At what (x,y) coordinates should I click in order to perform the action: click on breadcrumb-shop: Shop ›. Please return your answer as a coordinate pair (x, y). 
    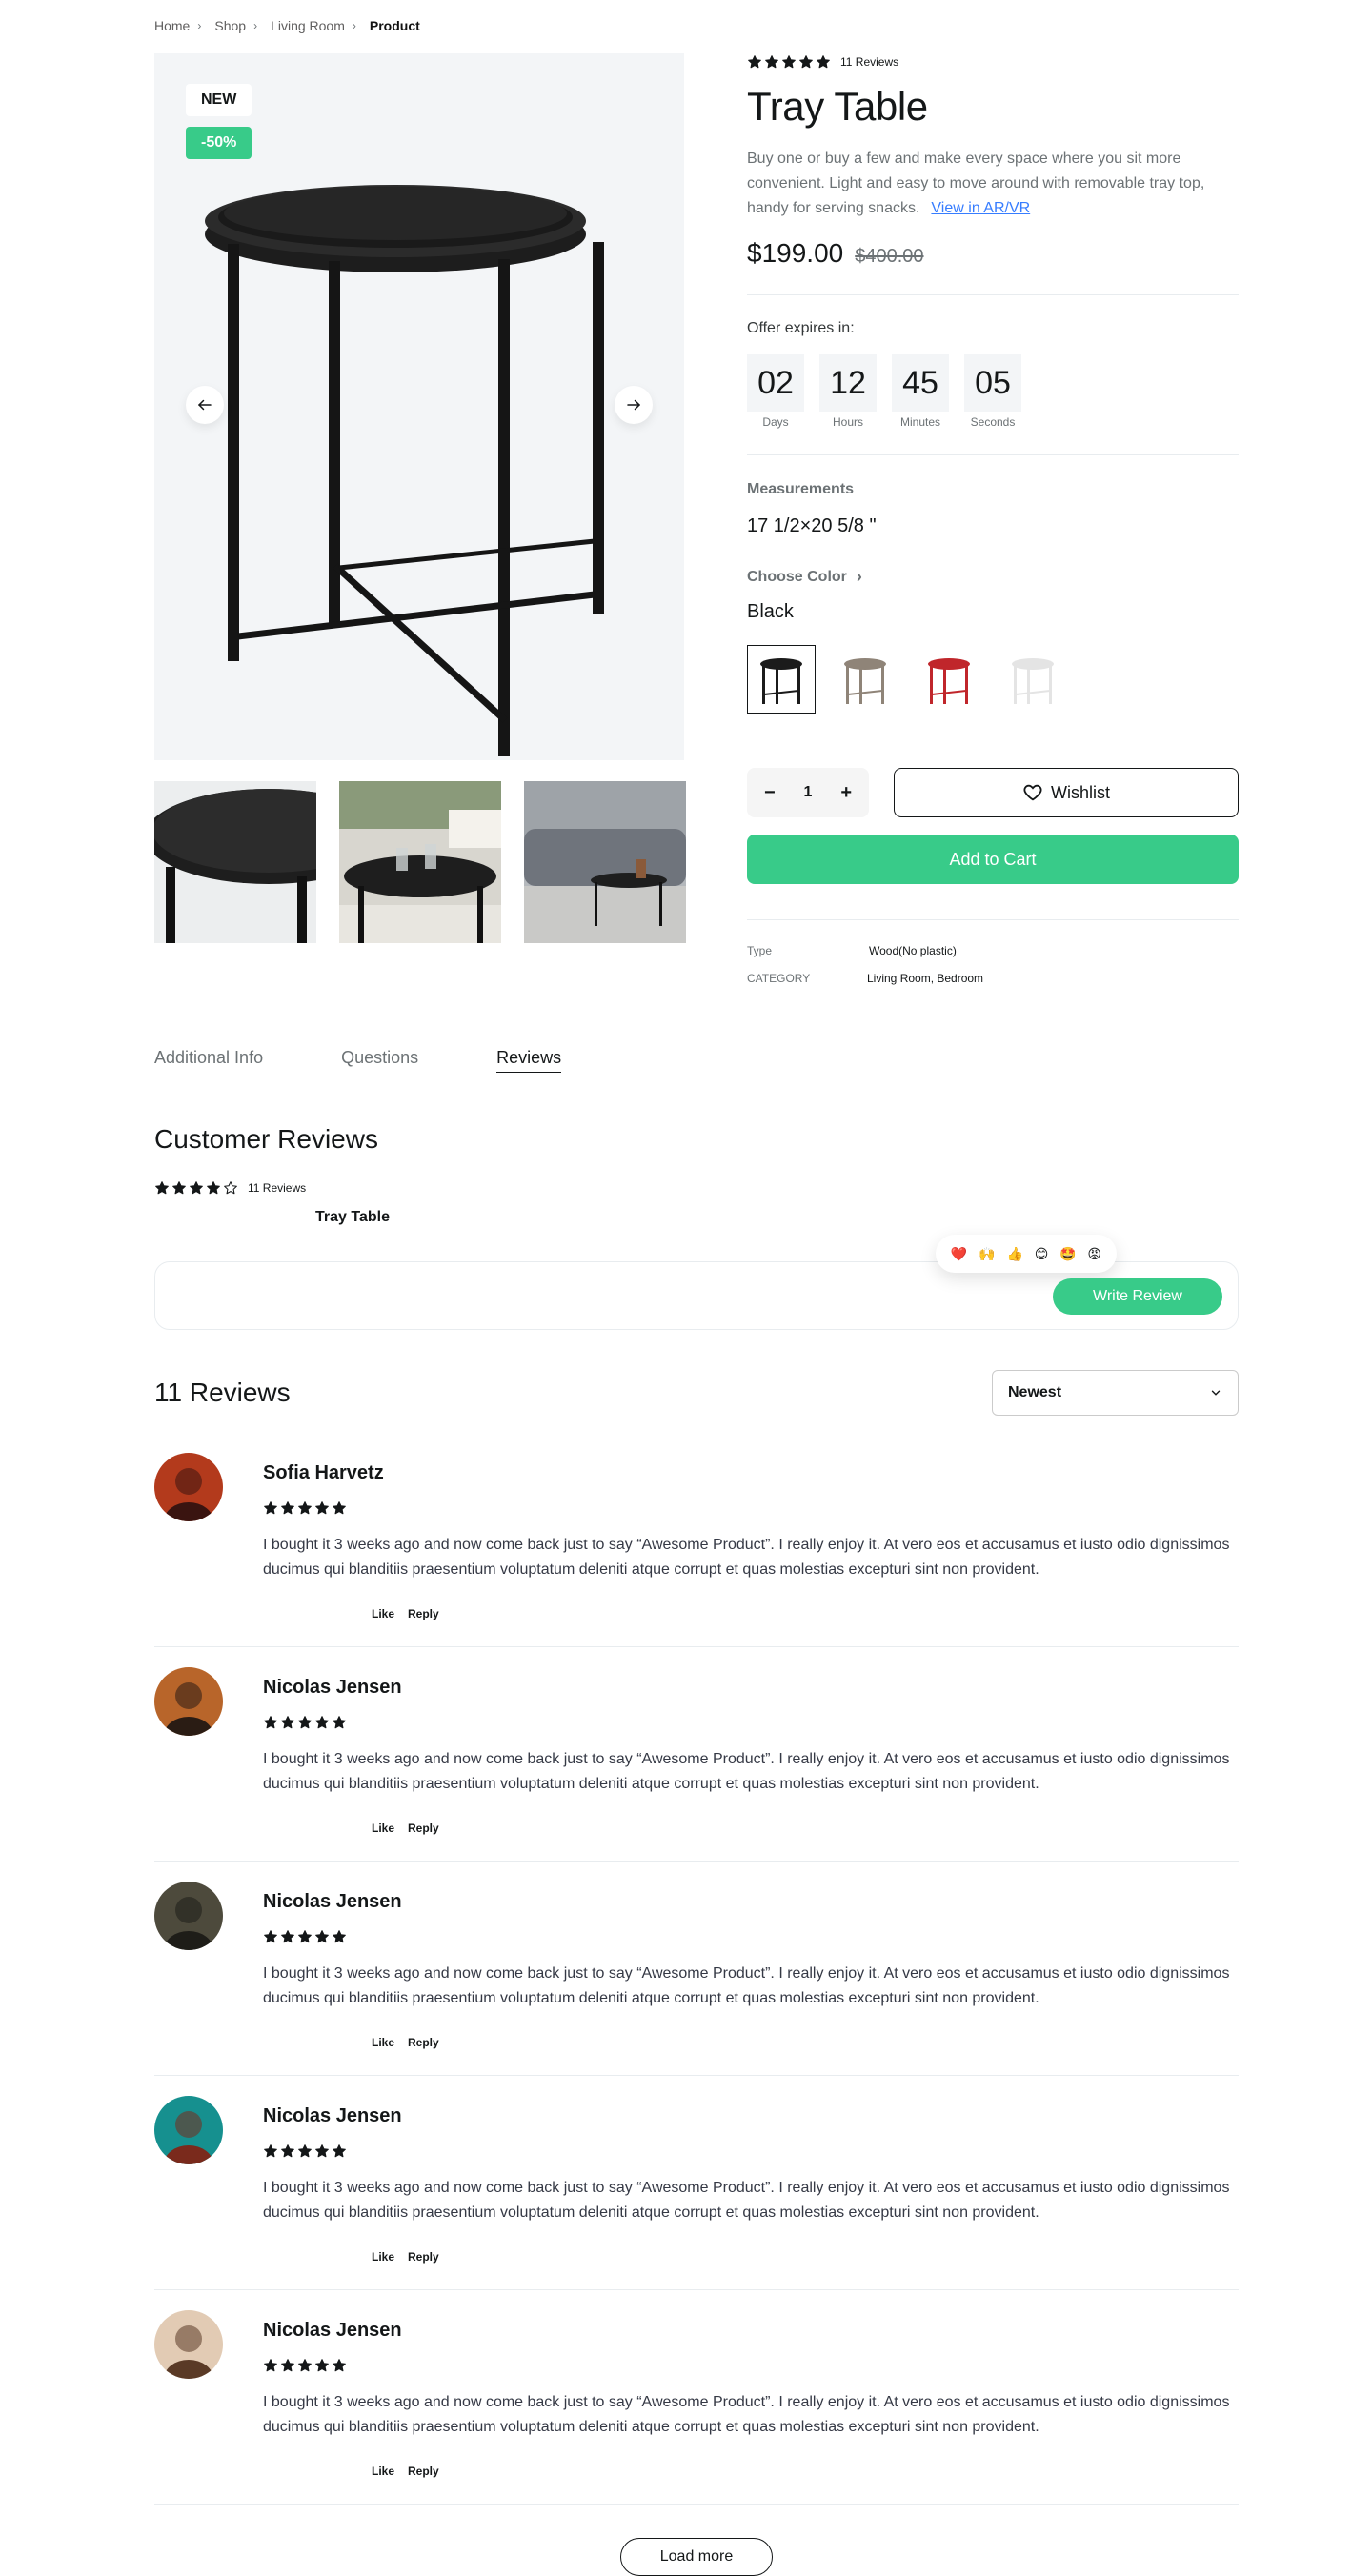
    Looking at the image, I should click on (235, 25).